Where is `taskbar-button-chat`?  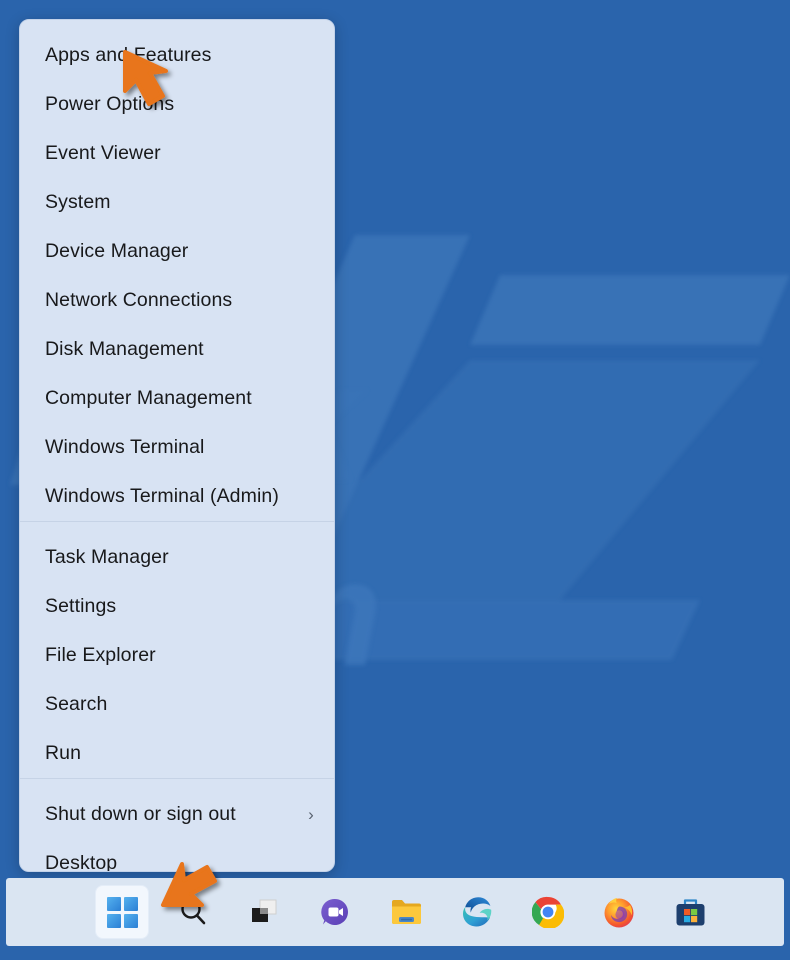 taskbar-button-chat is located at coordinates (335, 912).